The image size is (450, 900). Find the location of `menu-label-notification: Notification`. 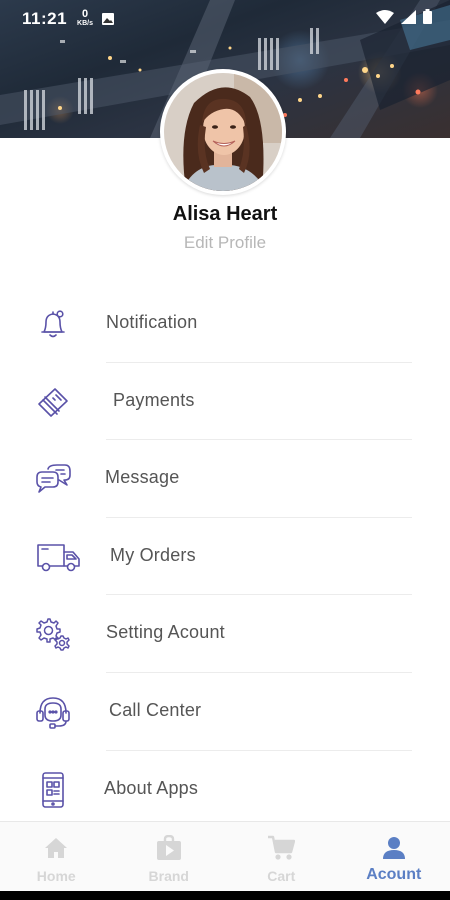

menu-label-notification: Notification is located at coordinates (152, 322).